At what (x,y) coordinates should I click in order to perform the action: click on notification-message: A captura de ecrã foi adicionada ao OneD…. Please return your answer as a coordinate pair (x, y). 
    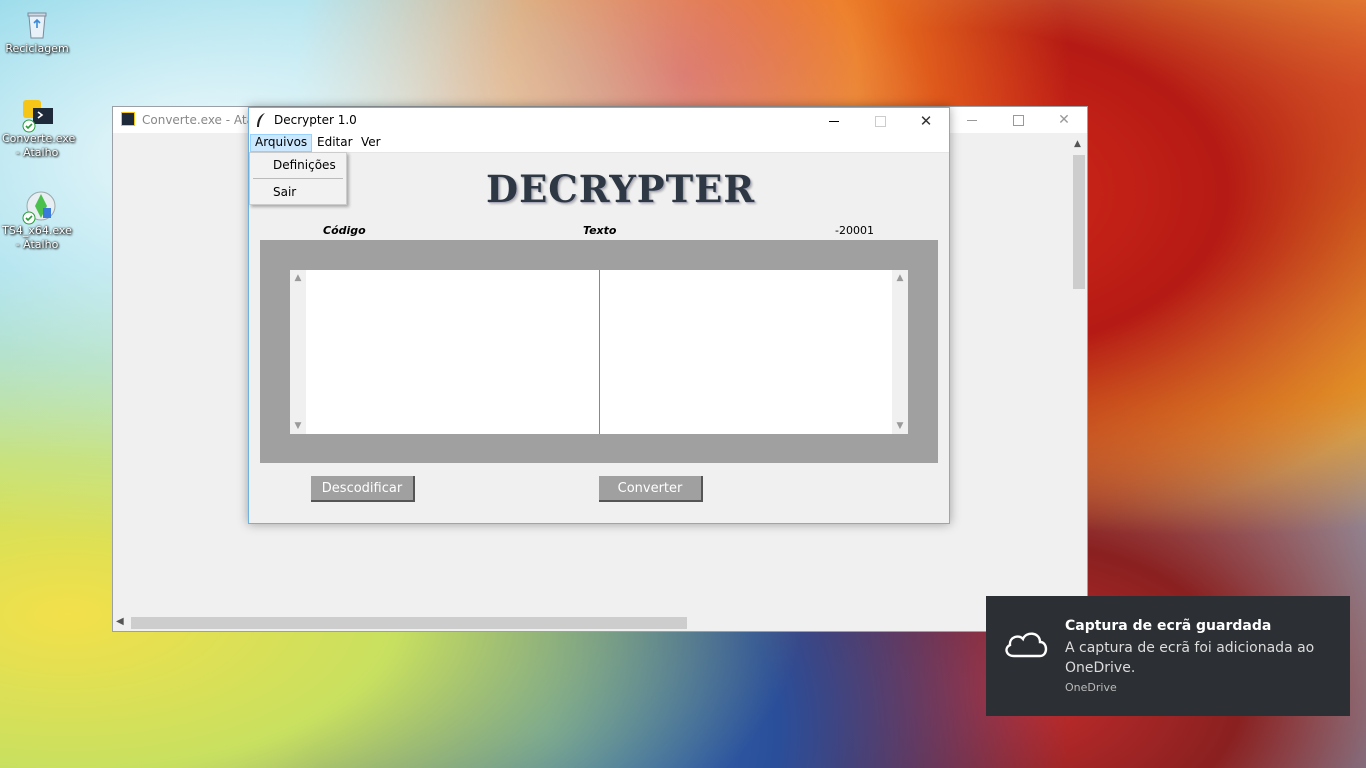
    Looking at the image, I should click on (1190, 658).